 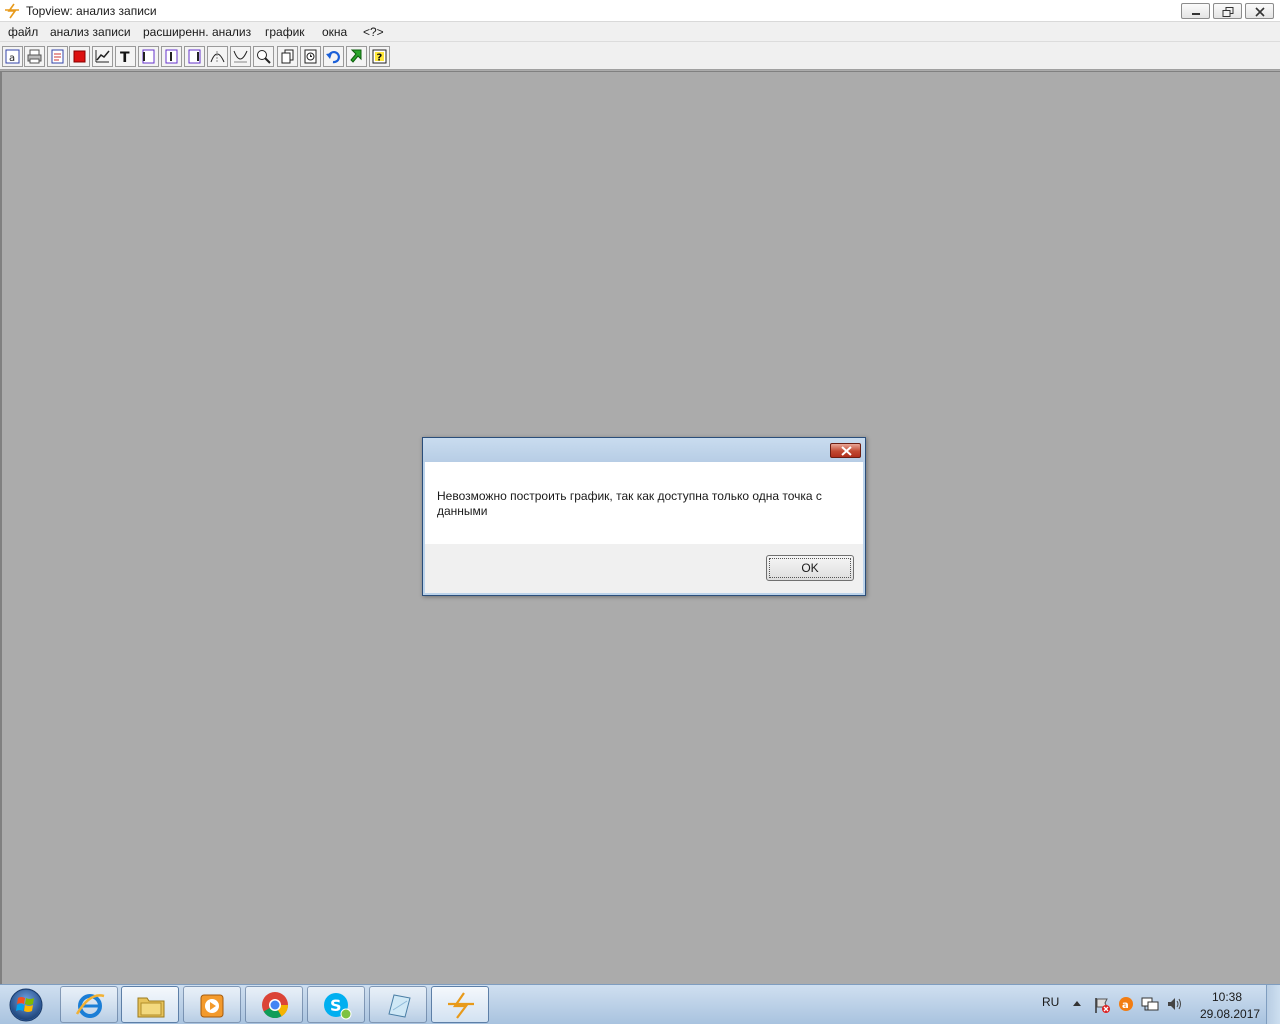 What do you see at coordinates (1273, 1004) in the screenshot?
I see `show-desktop-button` at bounding box center [1273, 1004].